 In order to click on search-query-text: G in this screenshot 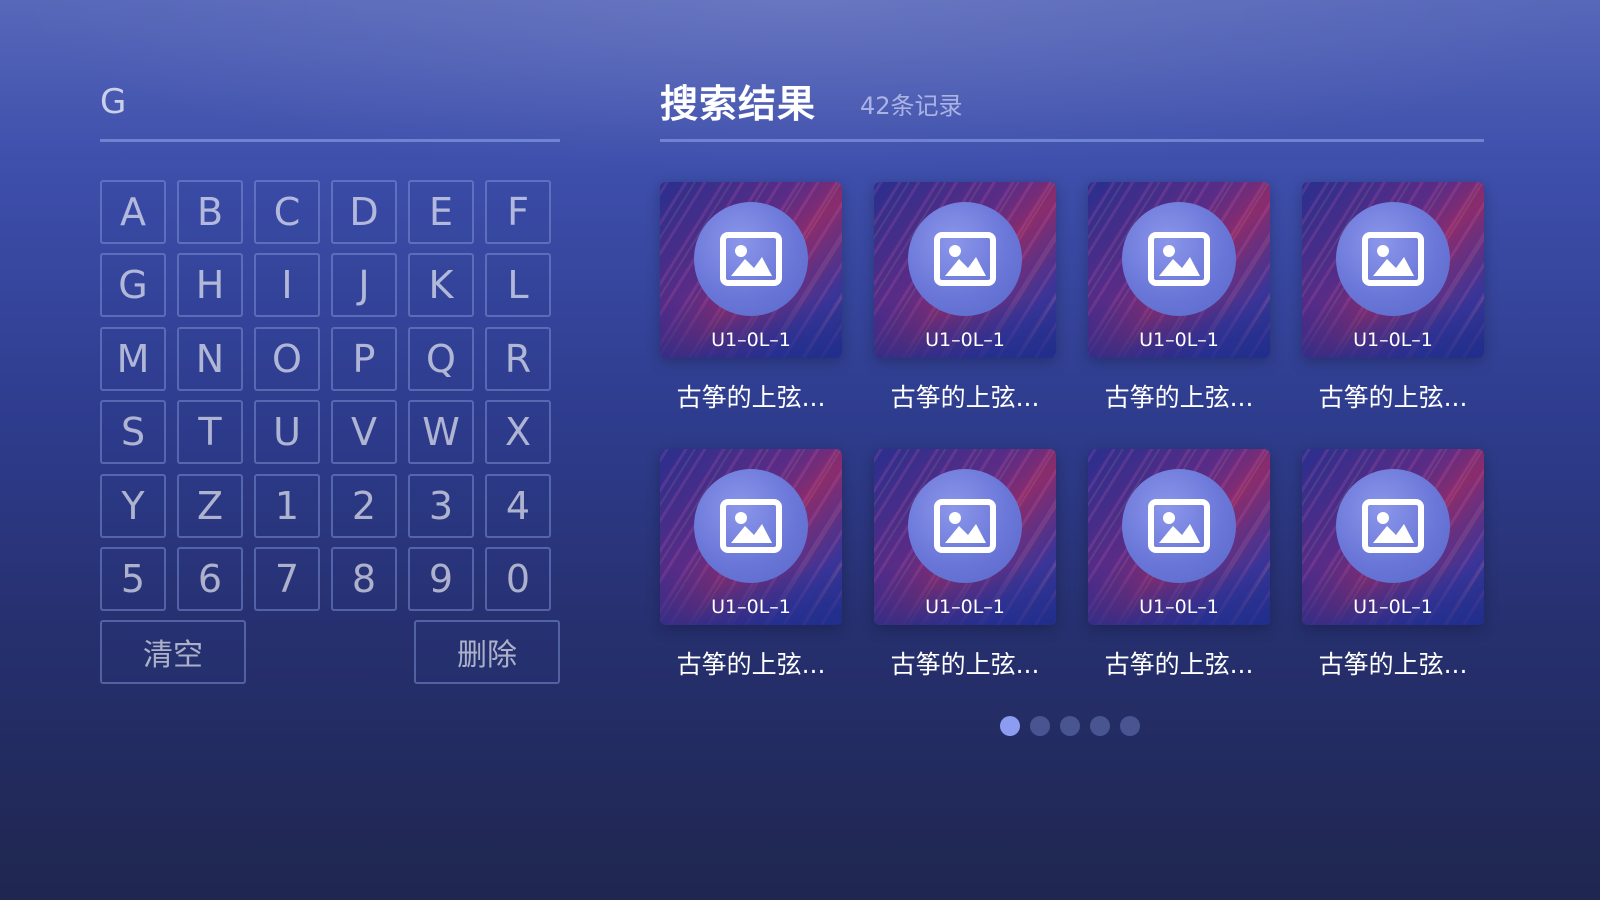, I will do `click(113, 102)`.